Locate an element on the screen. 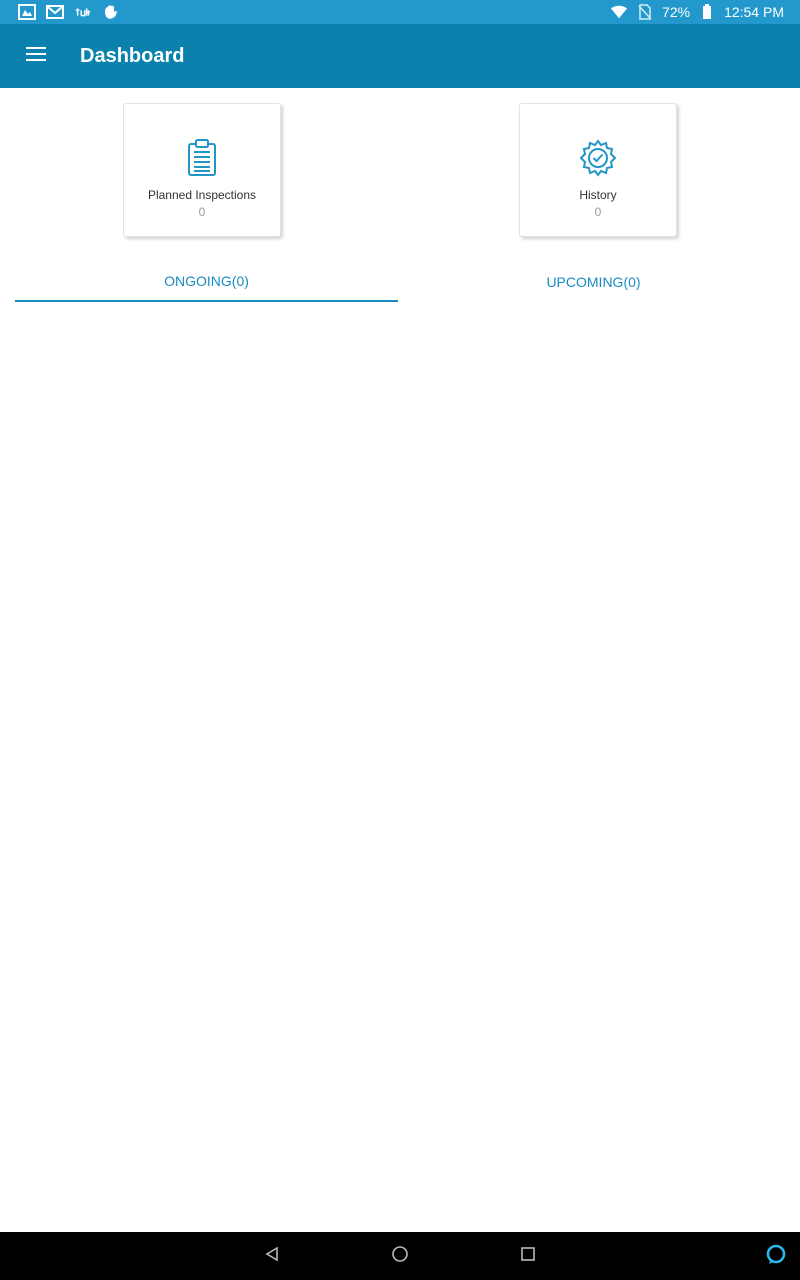 This screenshot has height=1280, width=800. system-navigation-bar is located at coordinates (400, 1256).